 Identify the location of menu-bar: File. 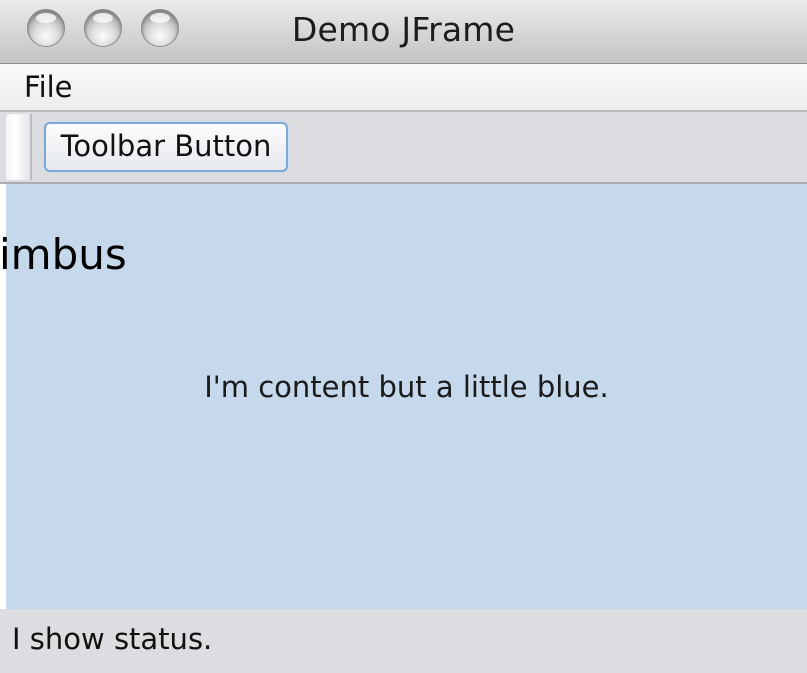
(403, 88).